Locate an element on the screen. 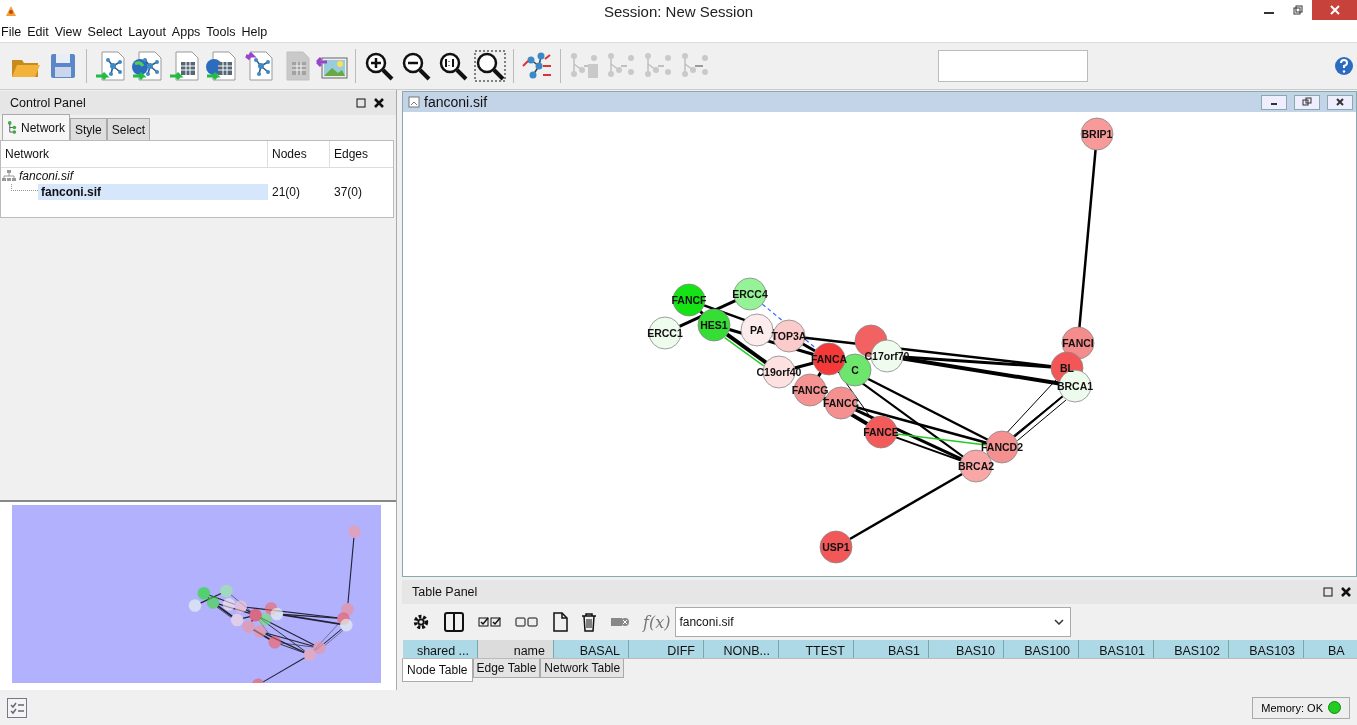  node-label: FANCC is located at coordinates (841, 403).